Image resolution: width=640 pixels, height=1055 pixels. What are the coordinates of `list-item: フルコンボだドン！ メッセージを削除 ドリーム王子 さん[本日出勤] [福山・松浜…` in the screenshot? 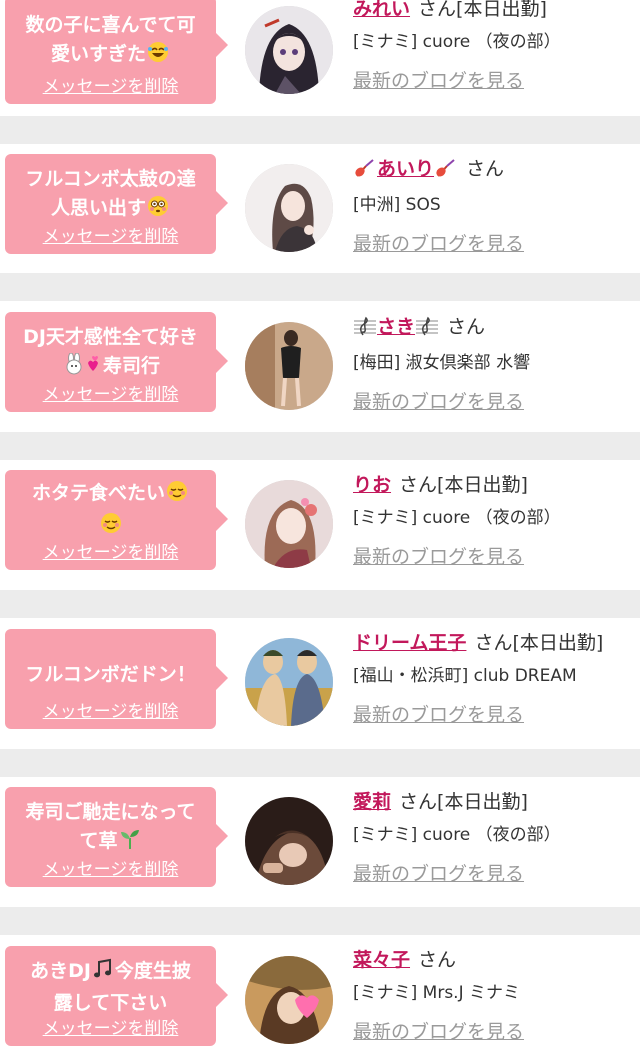 It's located at (320, 677).